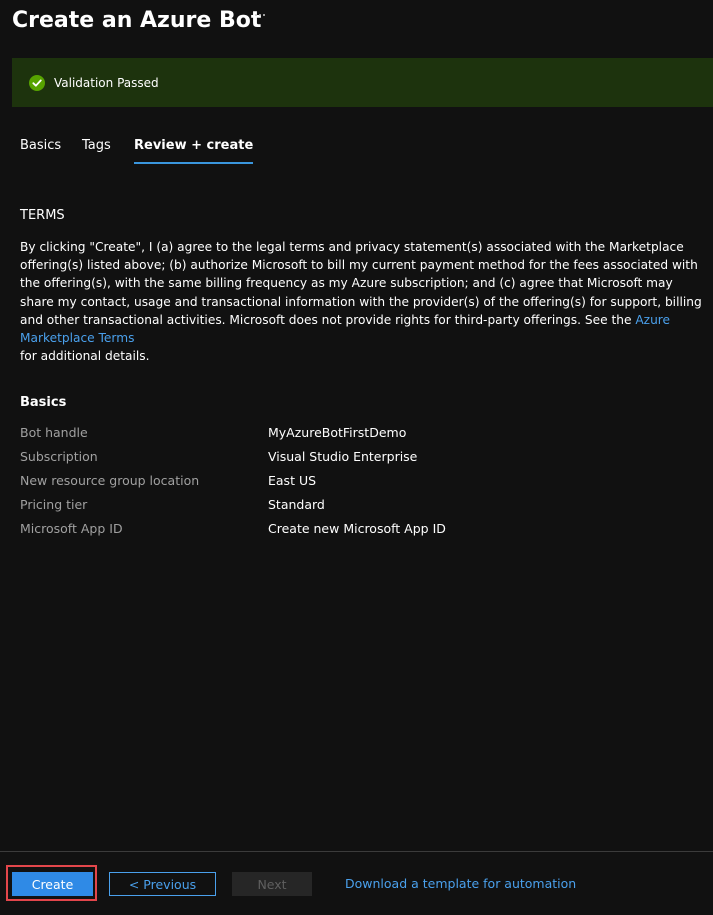 The image size is (713, 915). What do you see at coordinates (42, 215) in the screenshot?
I see `terms-heading: TERMS` at bounding box center [42, 215].